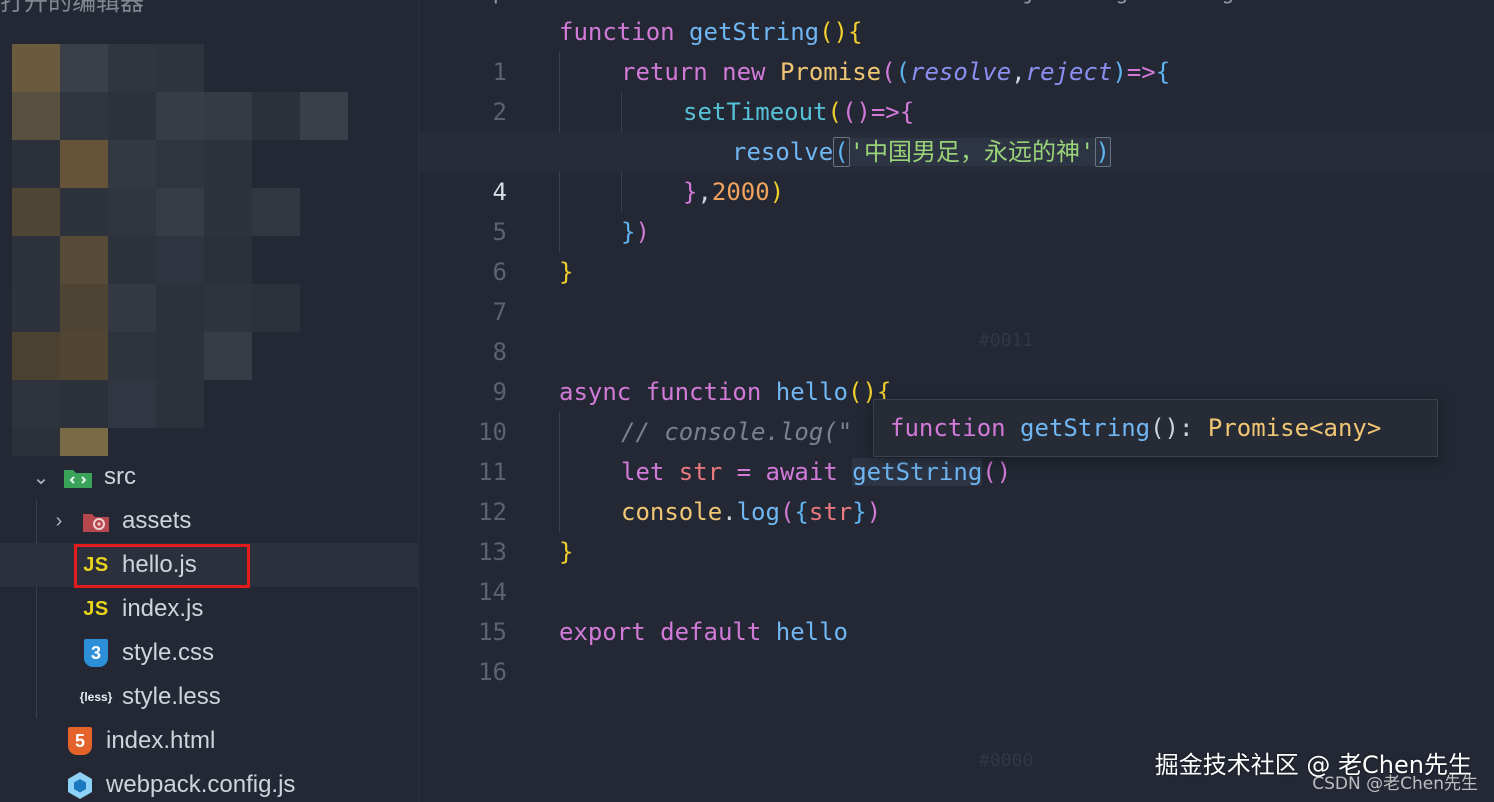 The image size is (1494, 802). Describe the element at coordinates (956, 649) in the screenshot. I see `code-line: 16 export default hello` at that location.